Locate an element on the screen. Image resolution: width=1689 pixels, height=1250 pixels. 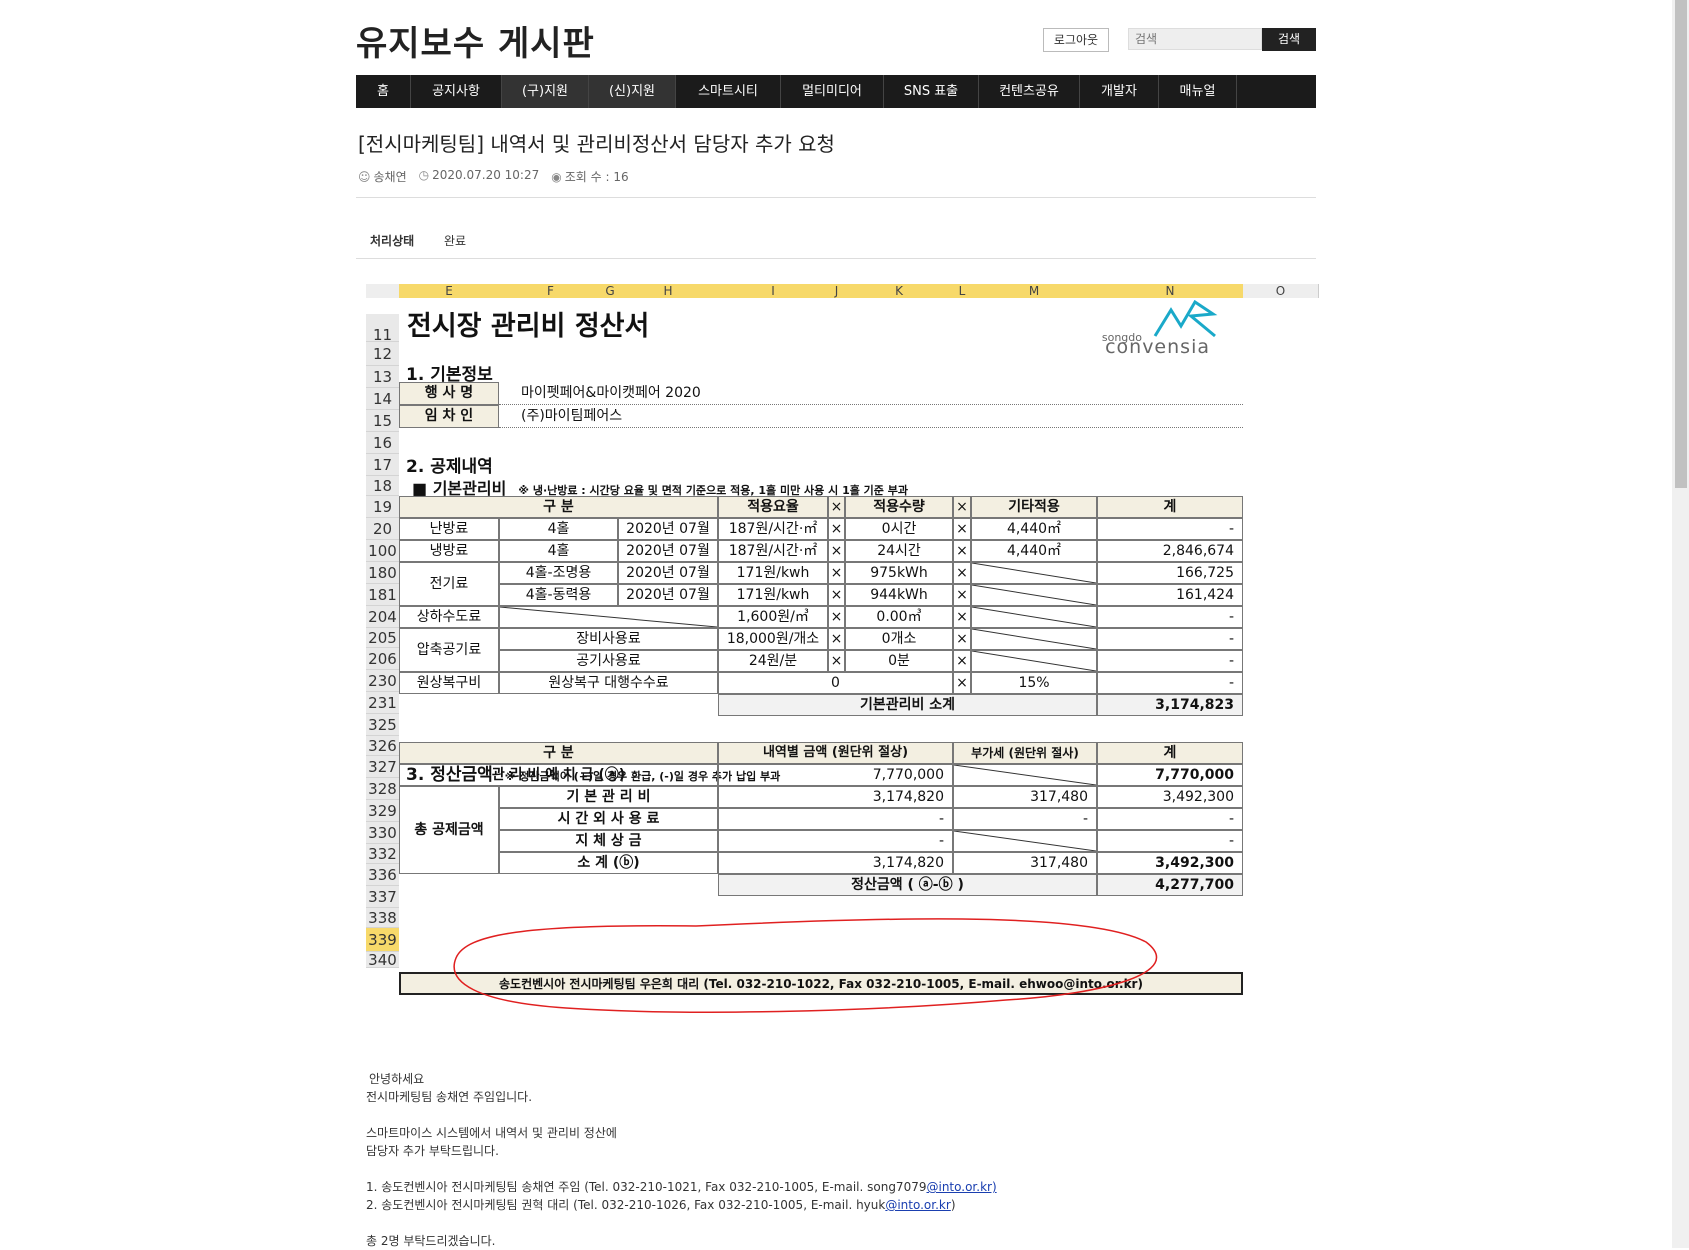
row-header: 180 is located at coordinates (382, 573).